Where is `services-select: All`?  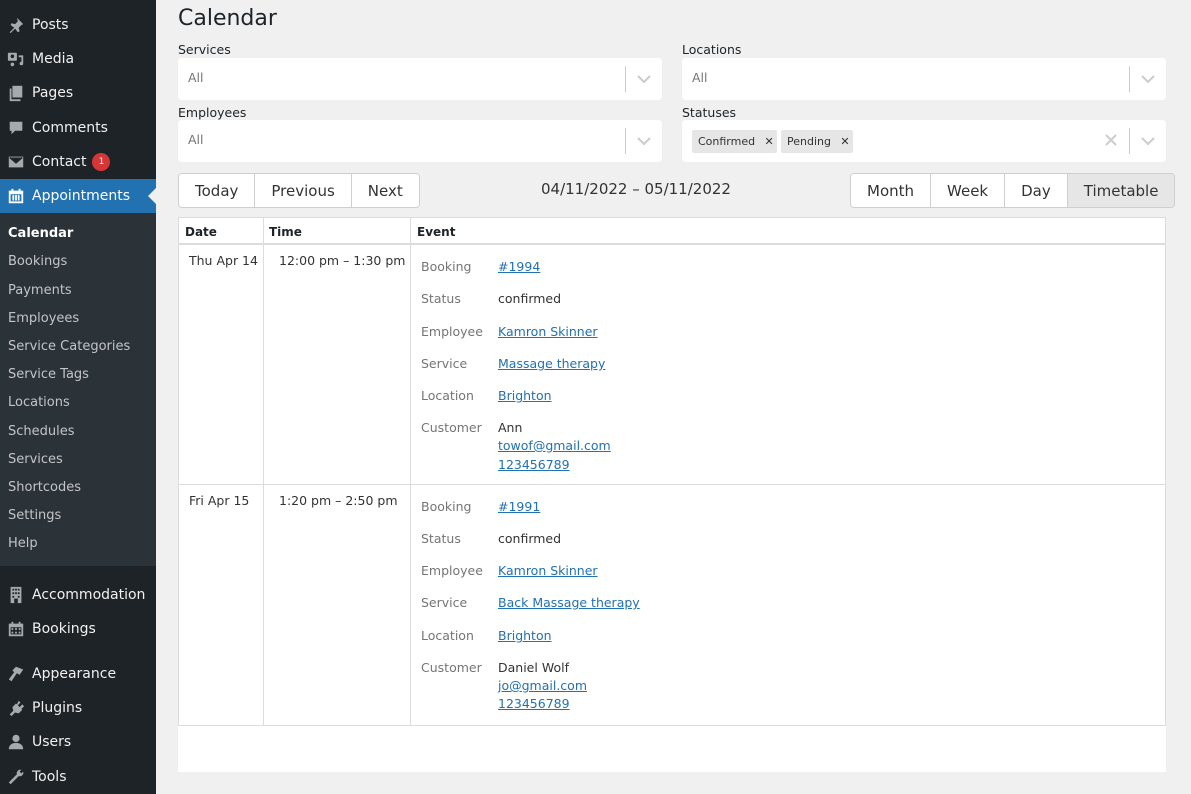 services-select: All is located at coordinates (420, 79).